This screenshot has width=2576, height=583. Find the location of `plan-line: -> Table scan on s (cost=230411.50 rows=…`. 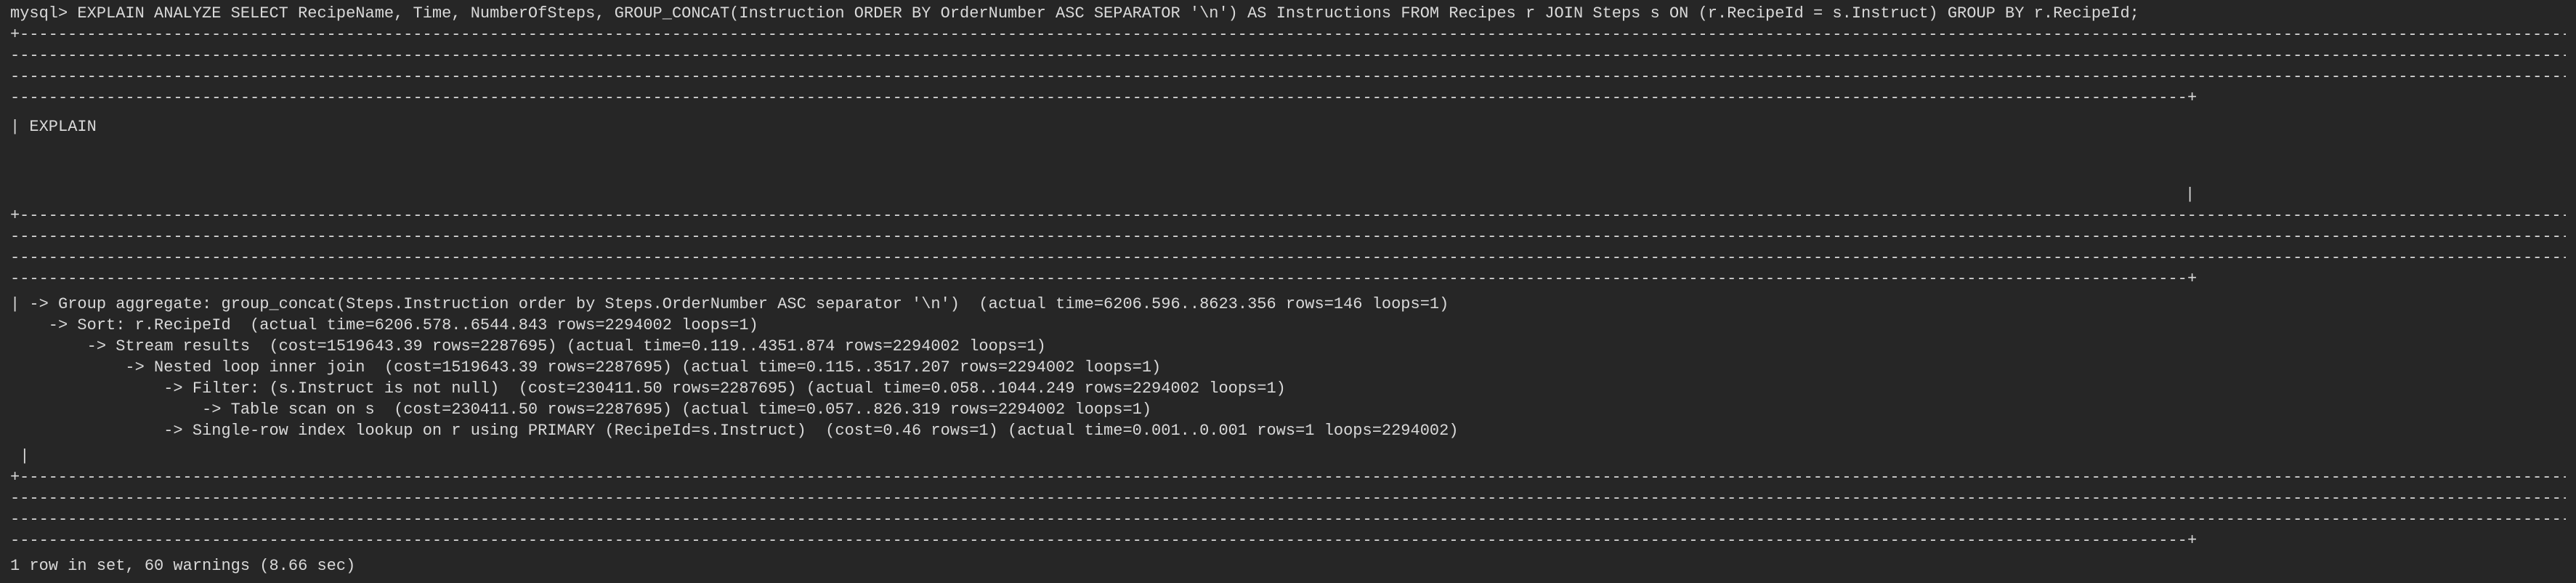

plan-line: -> Table scan on s (cost=230411.50 rows=… is located at coordinates (581, 410).